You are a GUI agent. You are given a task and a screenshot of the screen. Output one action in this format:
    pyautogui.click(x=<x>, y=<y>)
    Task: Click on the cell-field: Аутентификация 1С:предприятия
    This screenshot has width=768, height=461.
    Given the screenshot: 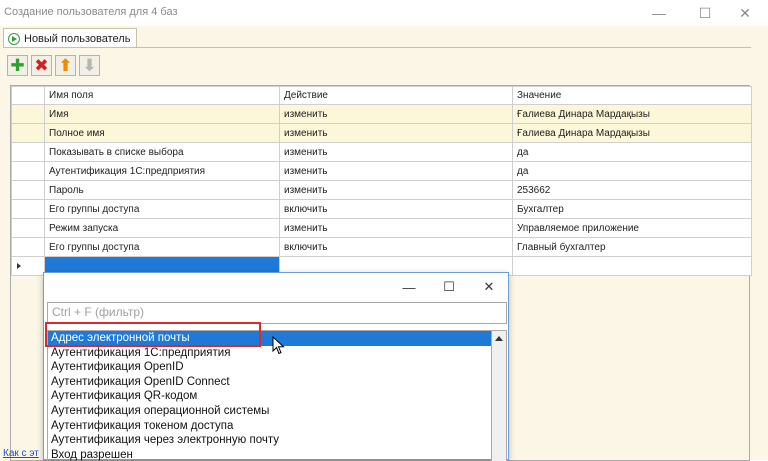 What is the action you would take?
    pyautogui.click(x=162, y=171)
    